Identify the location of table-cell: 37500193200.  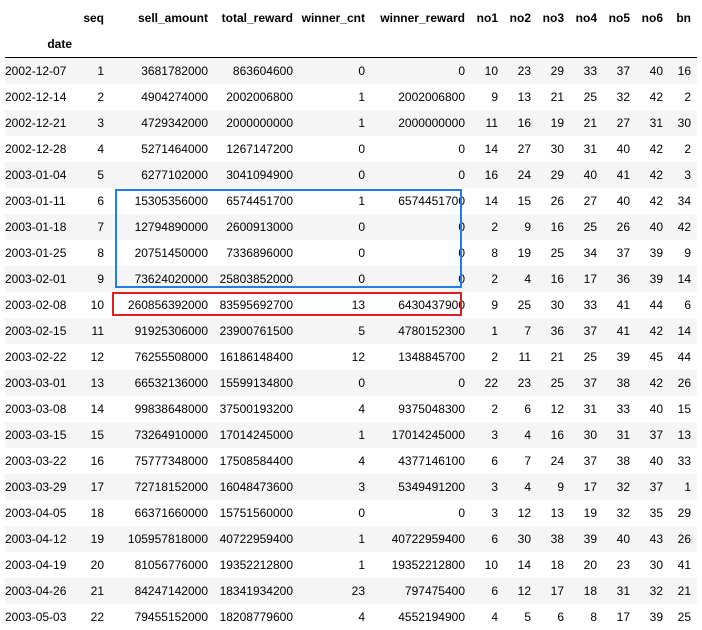
(256, 409).